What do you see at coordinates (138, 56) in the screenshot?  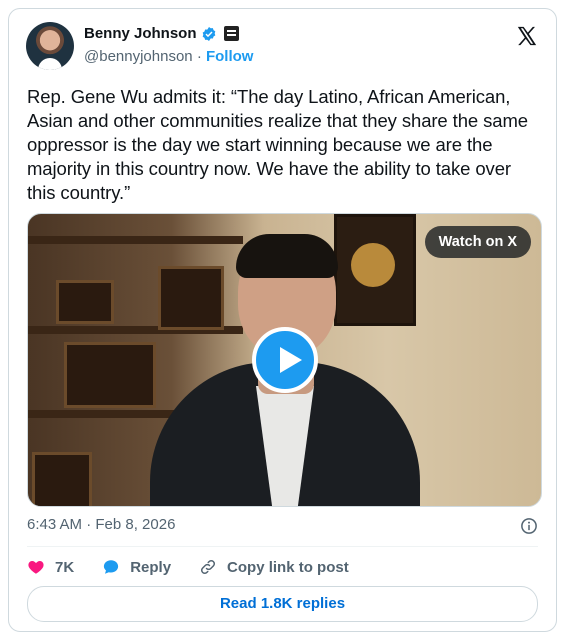 I see `author-handle: @bennyjohnson` at bounding box center [138, 56].